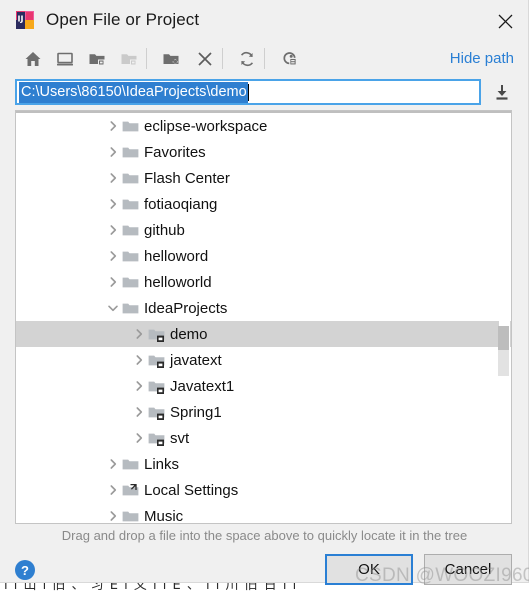 Image resolution: width=529 pixels, height=598 pixels. I want to click on tree-row-label: helloword, so click(176, 256).